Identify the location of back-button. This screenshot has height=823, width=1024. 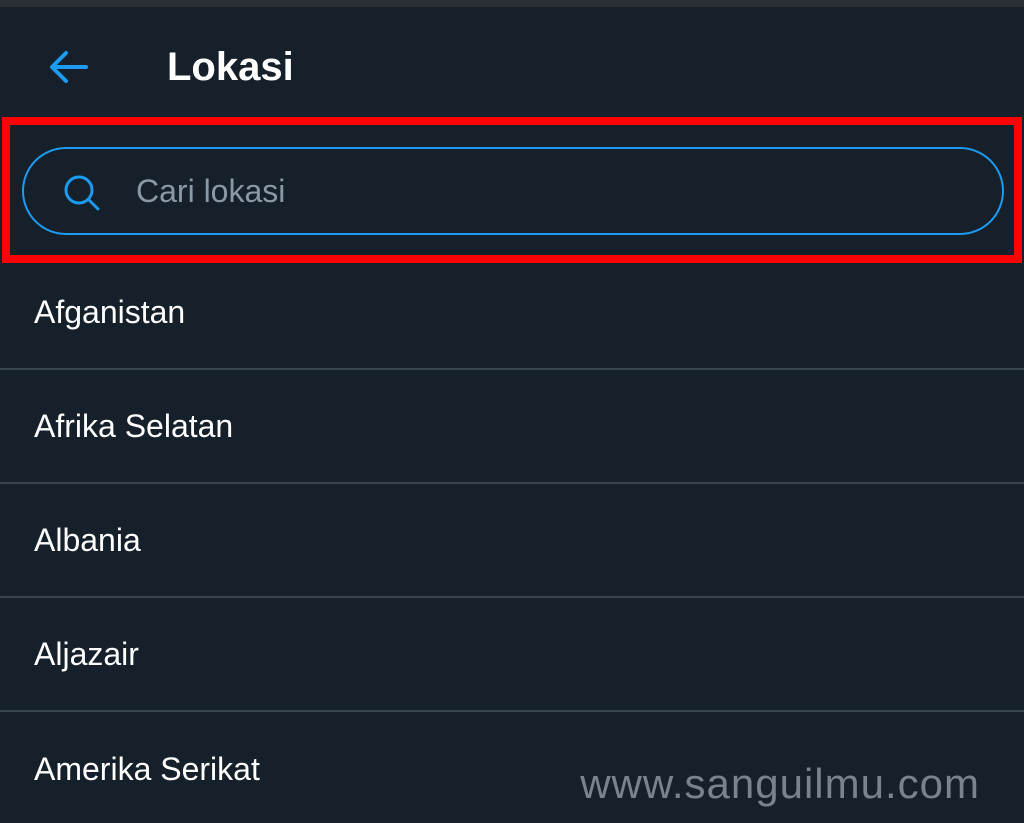
(68, 67).